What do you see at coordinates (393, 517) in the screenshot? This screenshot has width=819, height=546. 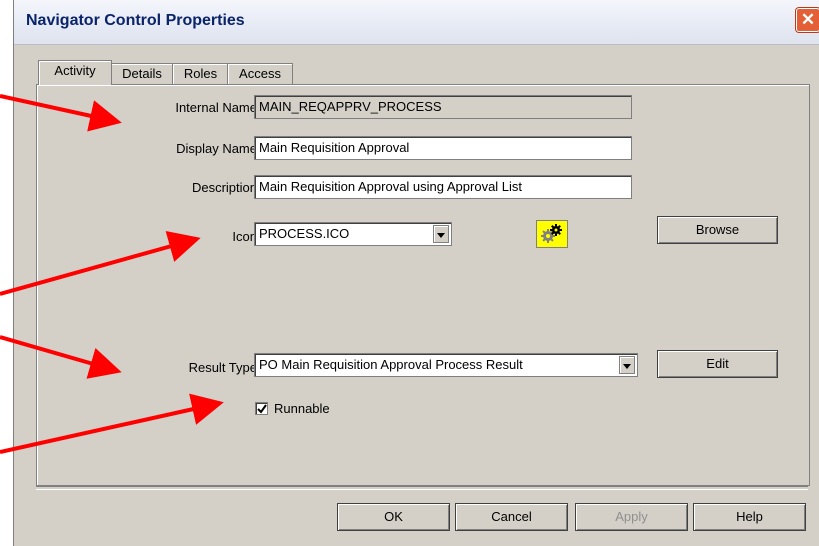 I see `ok-button: OK` at bounding box center [393, 517].